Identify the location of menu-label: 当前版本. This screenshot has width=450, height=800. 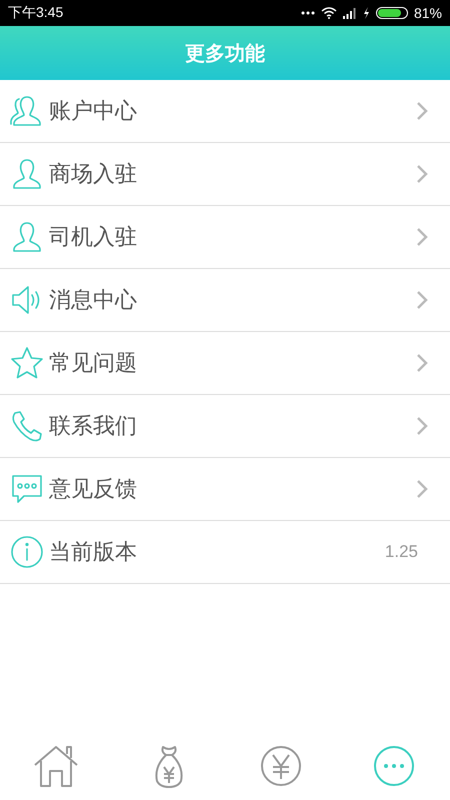
(93, 553).